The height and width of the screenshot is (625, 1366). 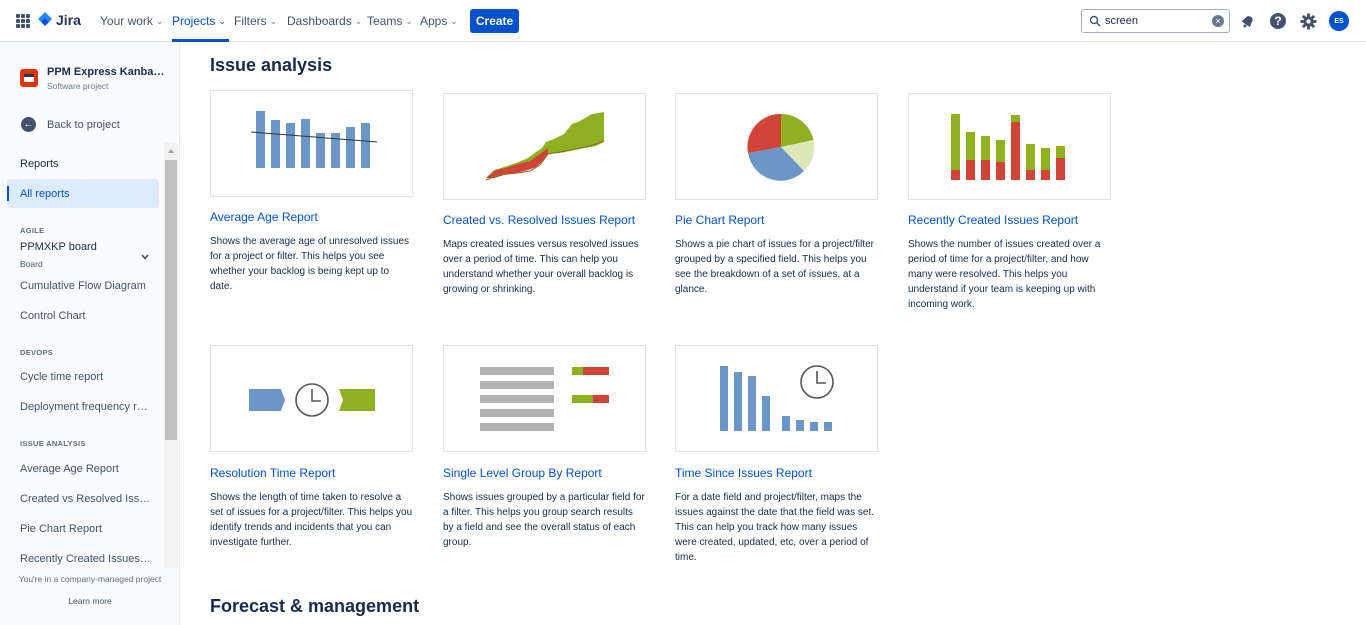 I want to click on search-input, so click(x=1155, y=21).